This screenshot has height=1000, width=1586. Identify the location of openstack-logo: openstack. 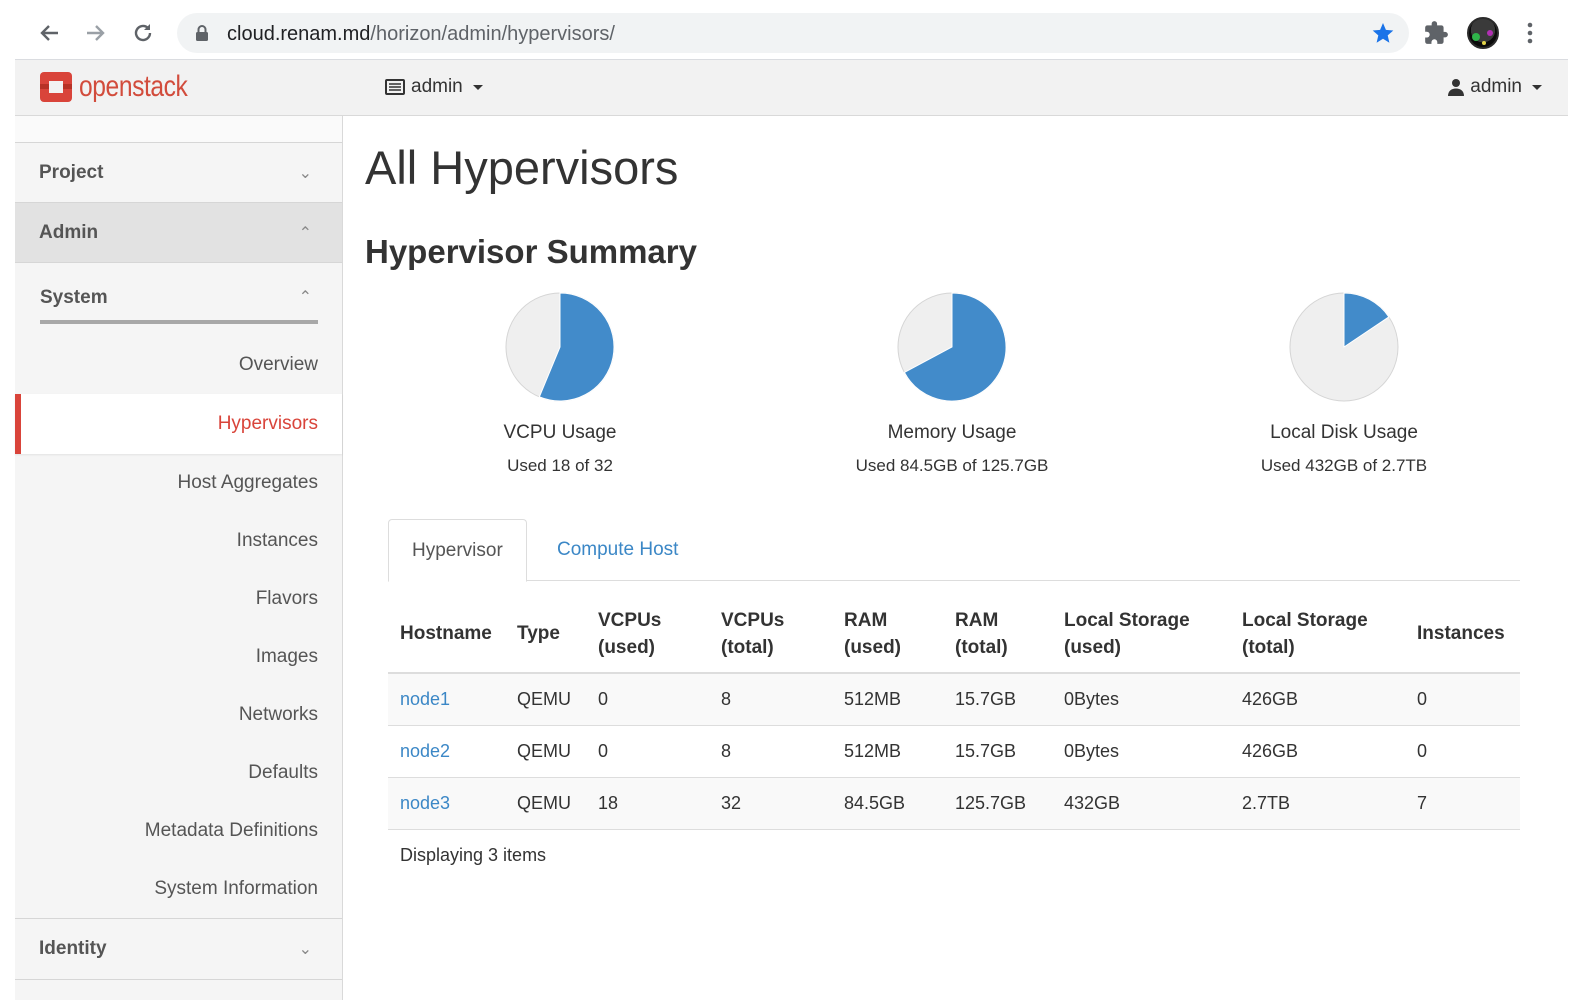
(125, 87).